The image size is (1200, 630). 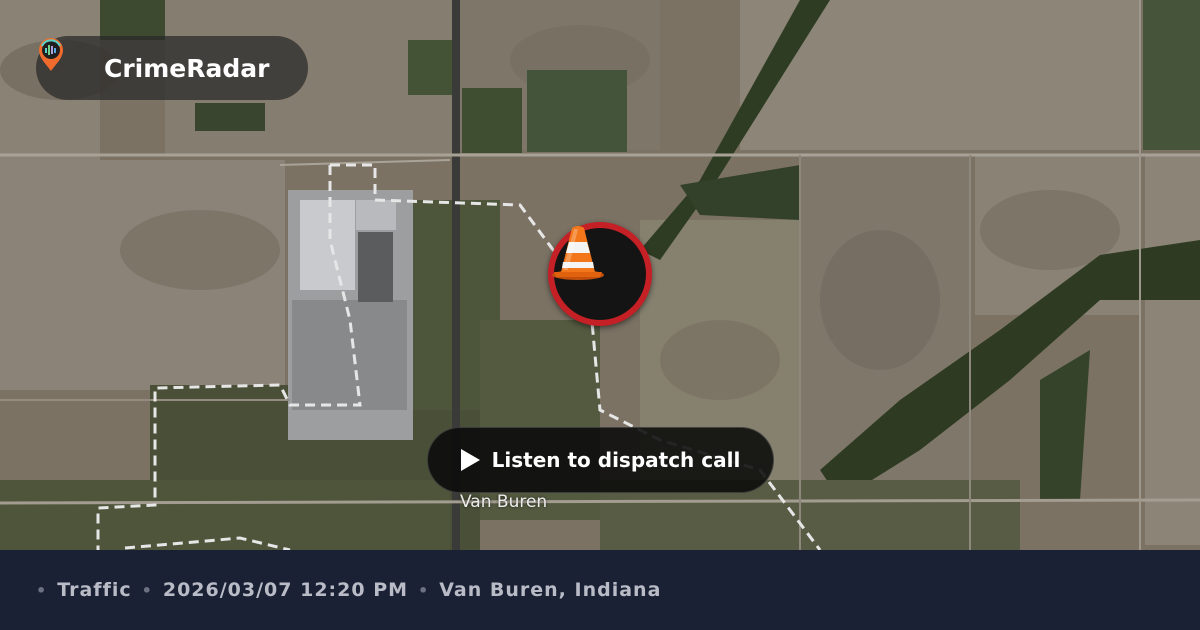 I want to click on map-place-label: Van Buren, so click(x=504, y=502).